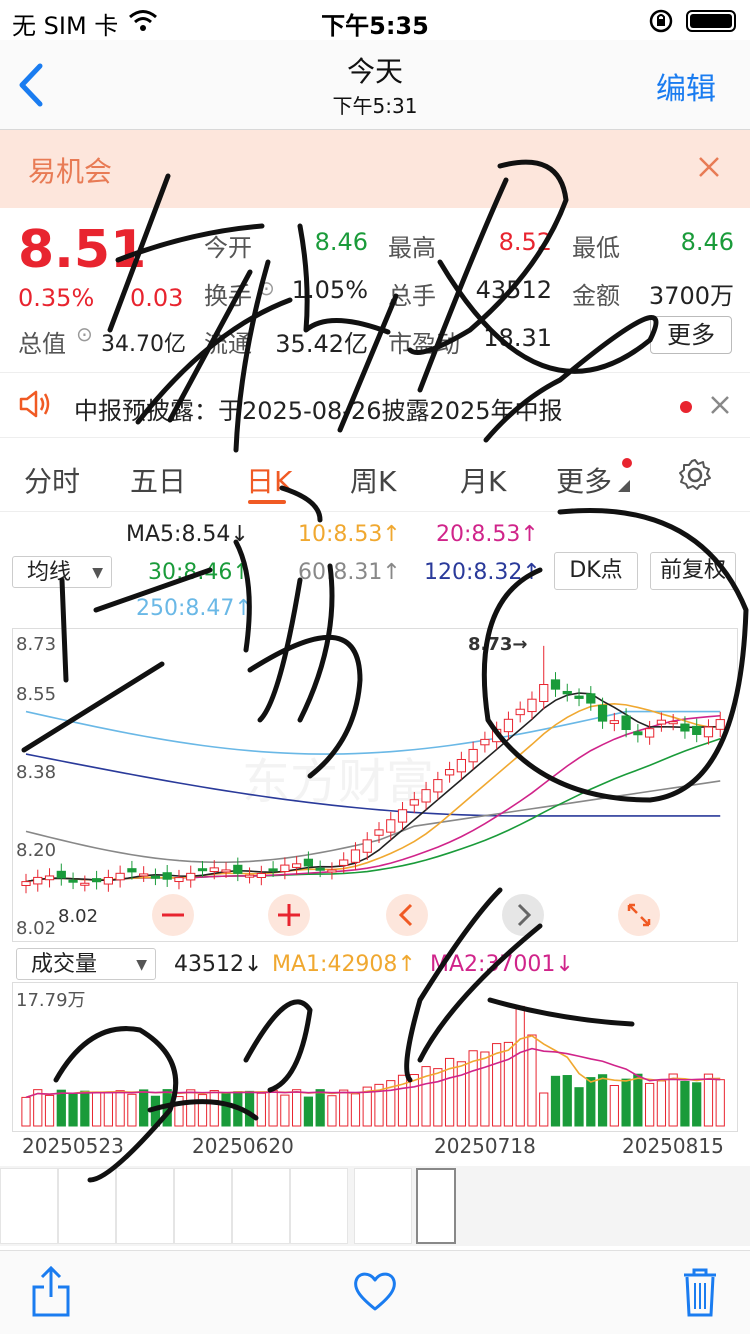 Image resolution: width=750 pixels, height=1334 pixels. Describe the element at coordinates (51, 1292) in the screenshot. I see `share-icon` at that location.